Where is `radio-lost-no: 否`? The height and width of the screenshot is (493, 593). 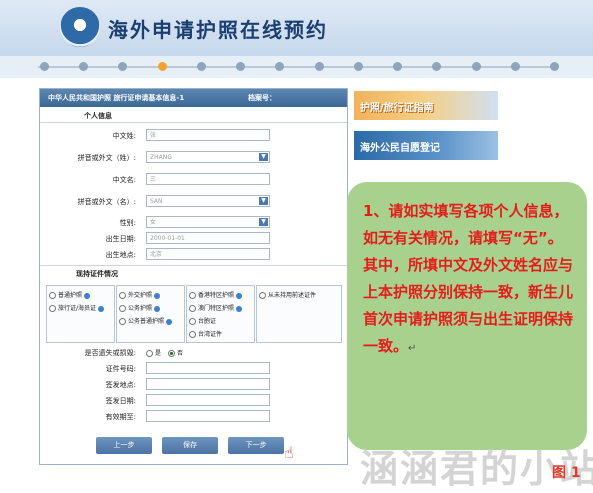 radio-lost-no: 否 is located at coordinates (175, 352).